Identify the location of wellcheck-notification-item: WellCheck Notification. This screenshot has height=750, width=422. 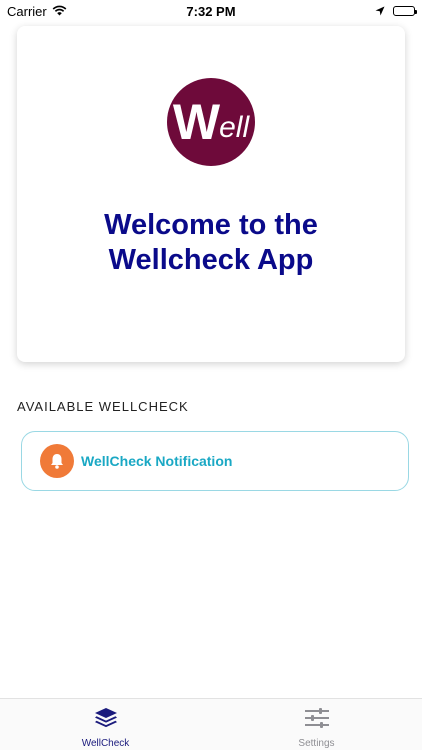
(215, 461).